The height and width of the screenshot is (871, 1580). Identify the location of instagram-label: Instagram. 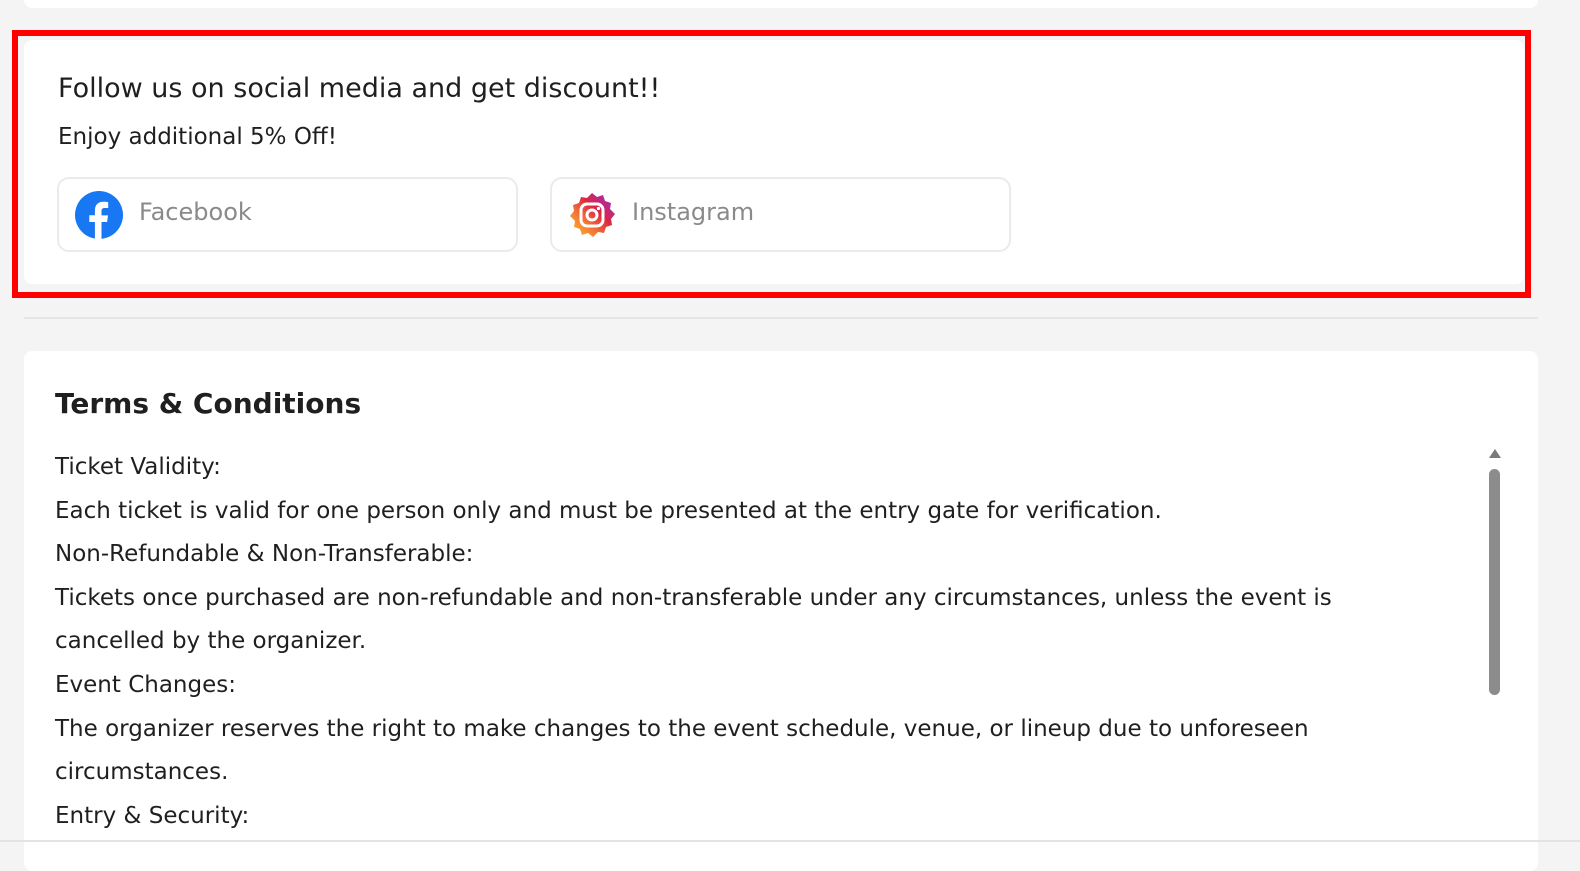
(693, 212).